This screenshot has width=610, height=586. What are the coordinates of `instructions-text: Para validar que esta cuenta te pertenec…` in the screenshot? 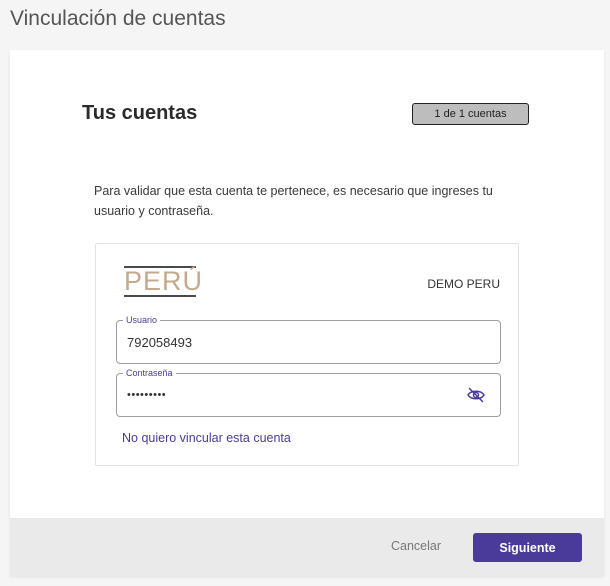 It's located at (293, 201).